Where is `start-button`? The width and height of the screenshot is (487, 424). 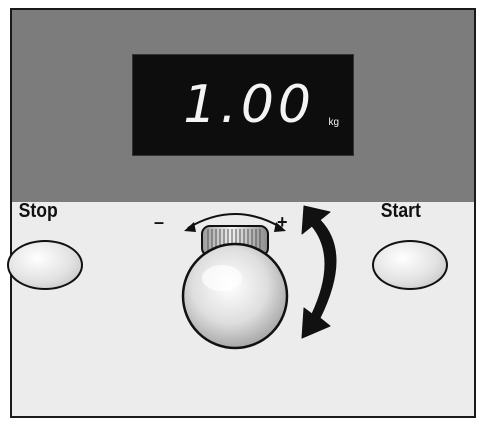
start-button is located at coordinates (410, 265).